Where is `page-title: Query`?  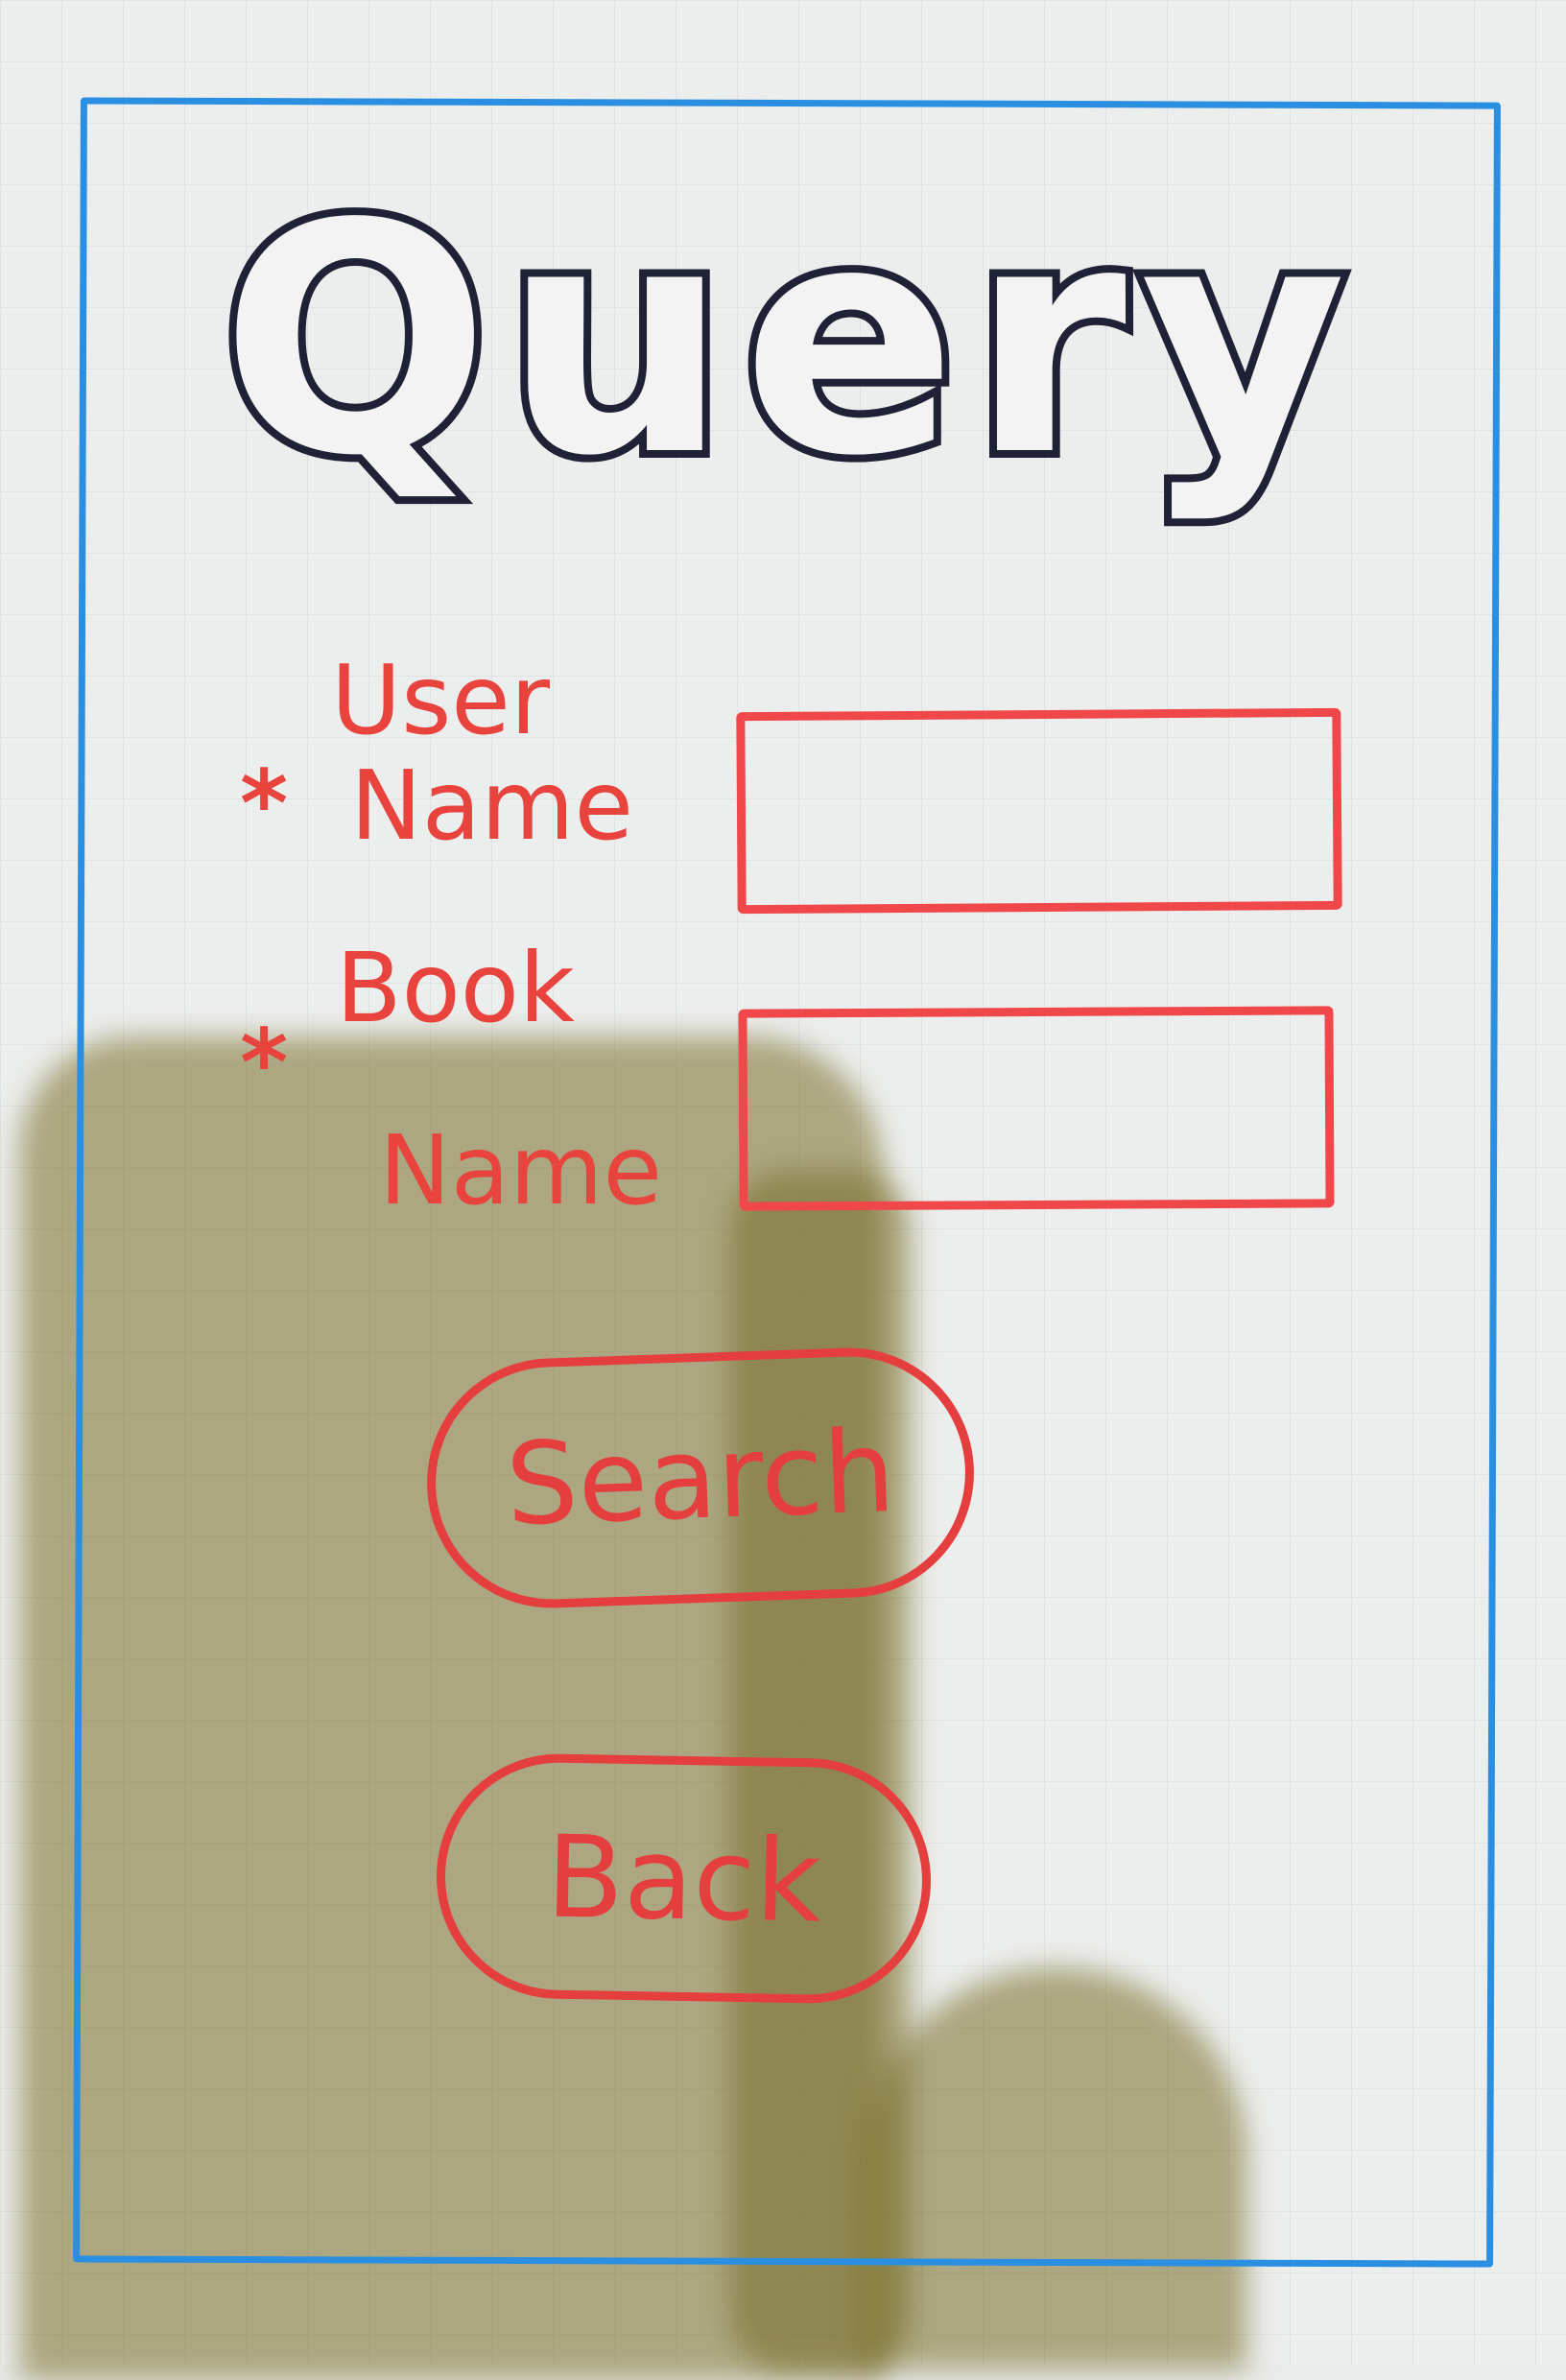 page-title: Query is located at coordinates (787, 340).